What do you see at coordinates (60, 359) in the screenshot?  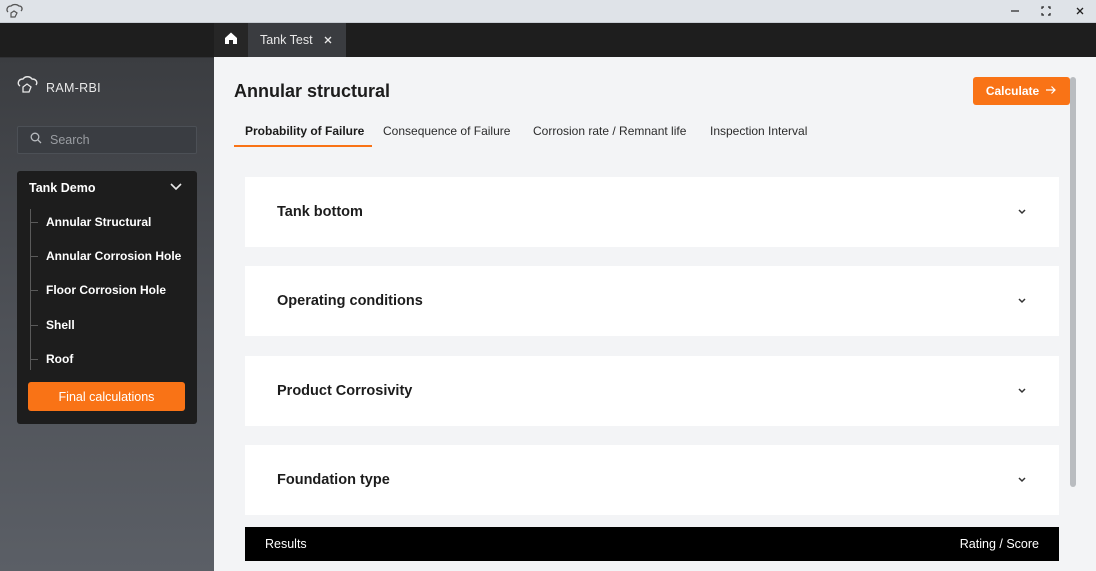 I see `sidebar-item-label: Roof` at bounding box center [60, 359].